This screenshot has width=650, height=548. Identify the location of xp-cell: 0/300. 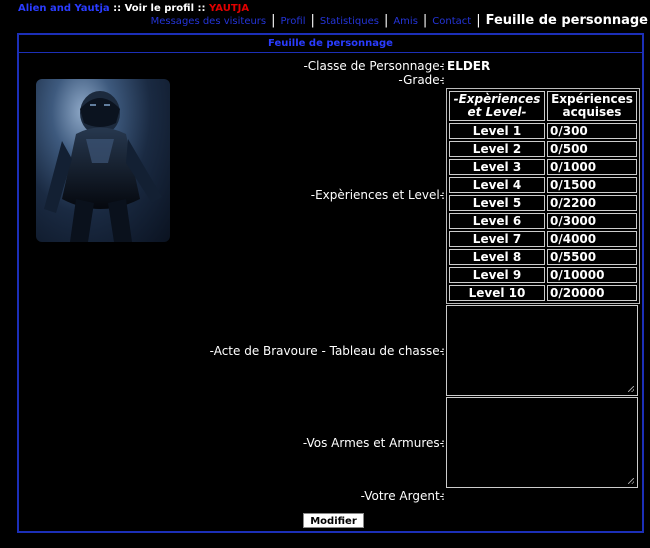
(592, 131).